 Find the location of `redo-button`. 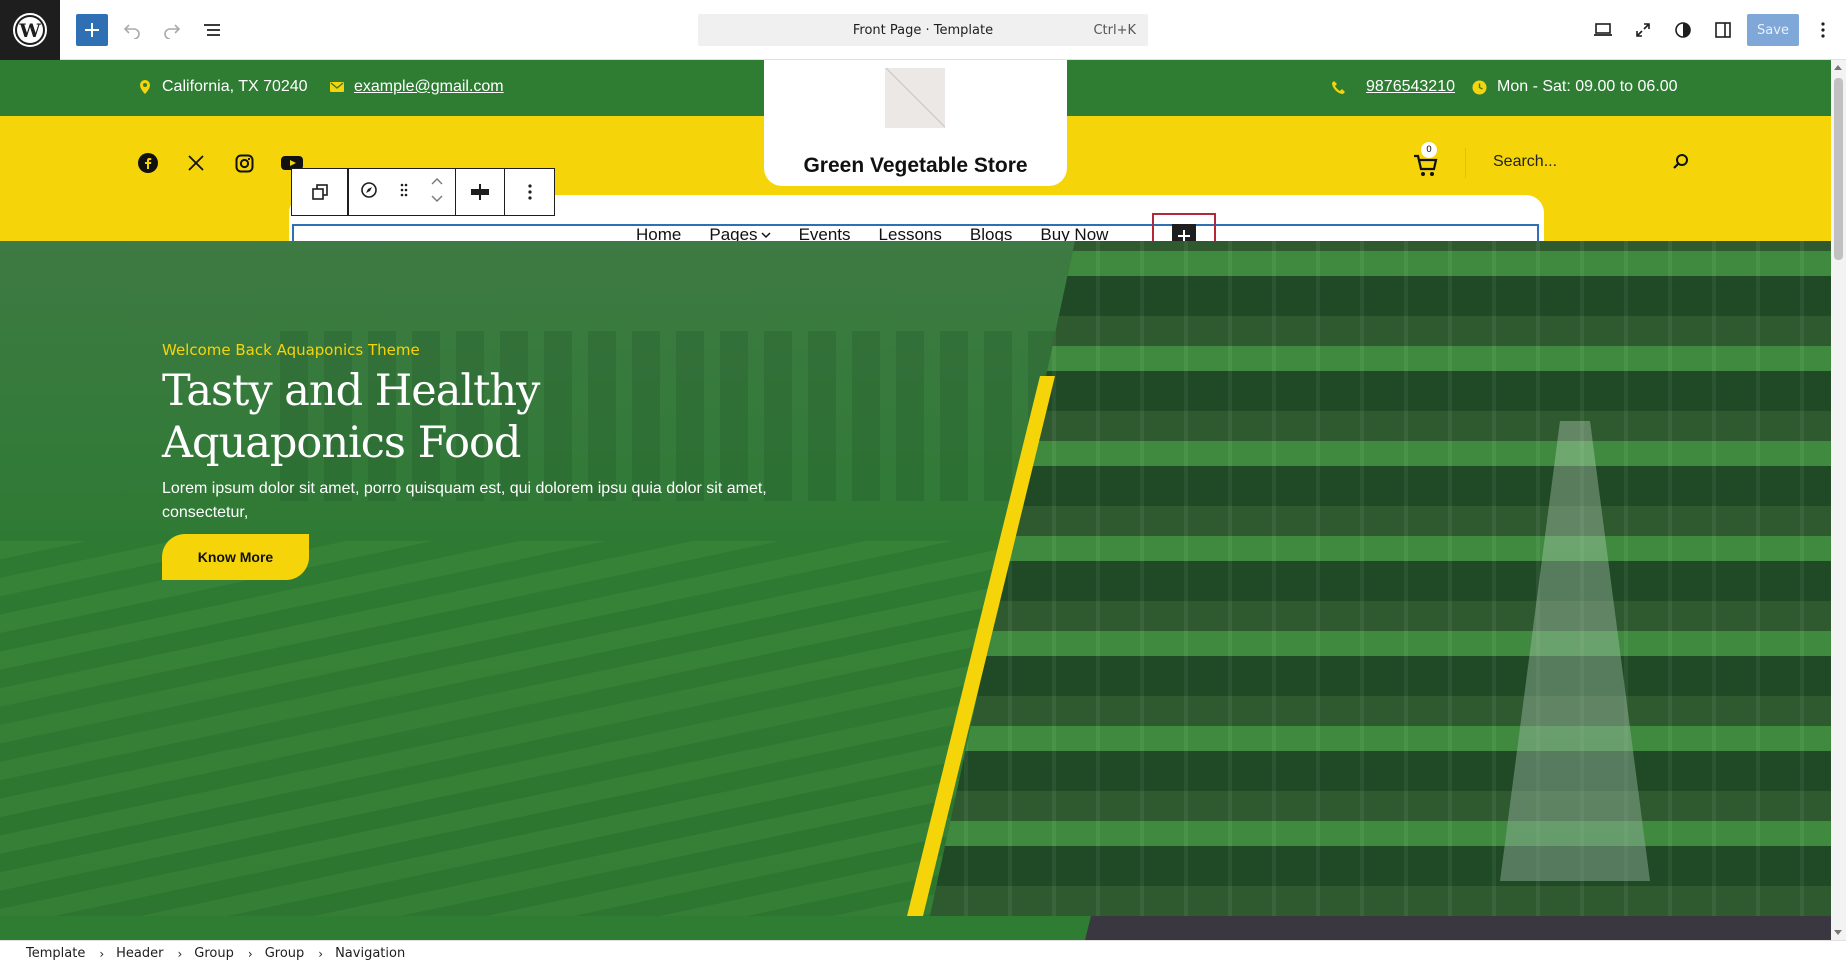

redo-button is located at coordinates (172, 30).